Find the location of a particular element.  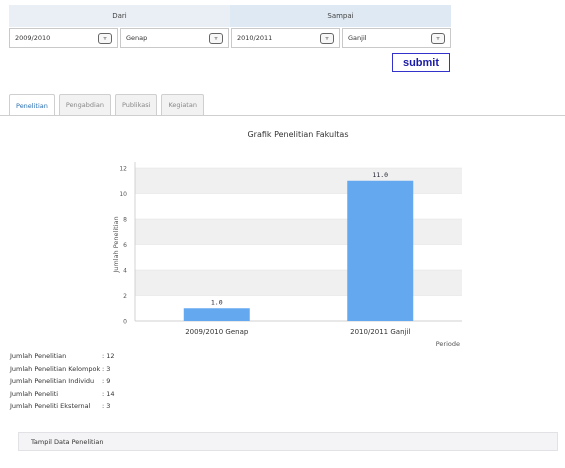

tampil-data-button: Tampil Data Penelitian is located at coordinates (288, 441).